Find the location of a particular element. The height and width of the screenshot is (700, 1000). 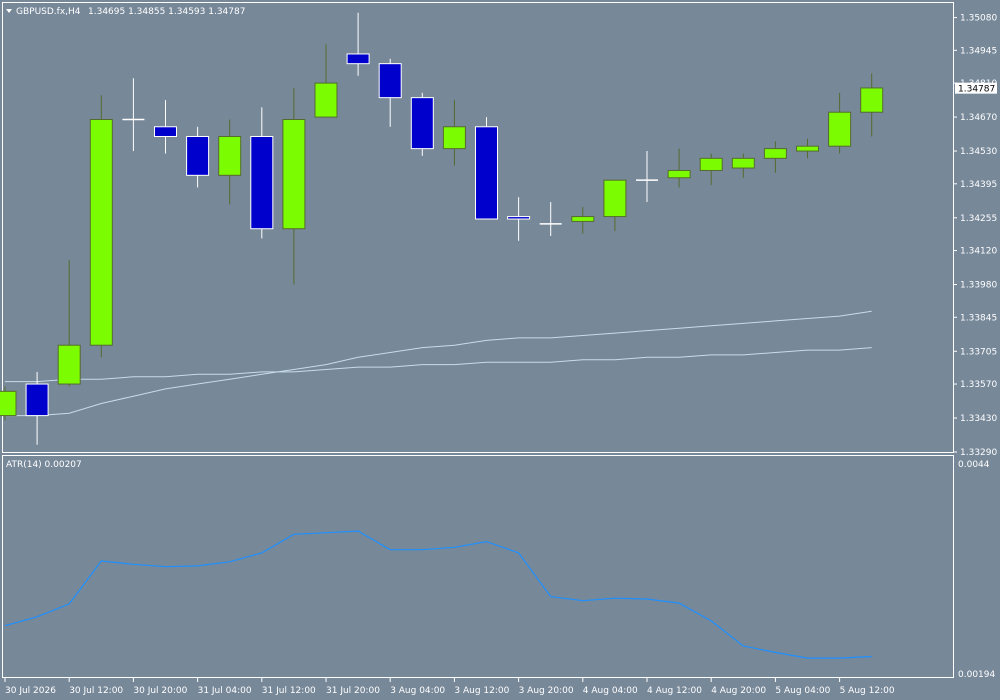

atr-scale-bottom: 0.00194 is located at coordinates (976, 675).